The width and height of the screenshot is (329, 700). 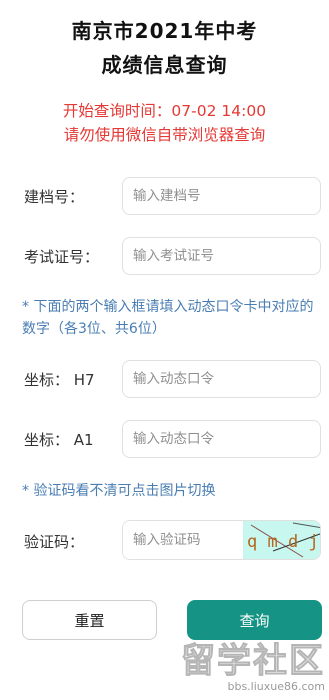 What do you see at coordinates (164, 111) in the screenshot?
I see `notice-start-time: 开始查询时间：07-02 14:00` at bounding box center [164, 111].